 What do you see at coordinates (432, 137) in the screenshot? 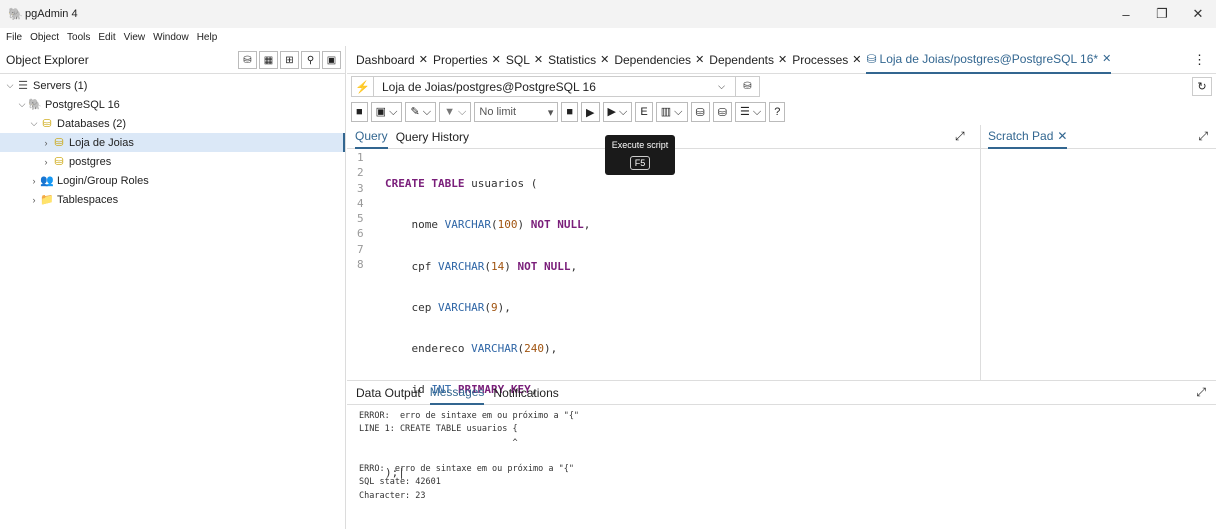
I see `tab-query-history: Query History` at bounding box center [432, 137].